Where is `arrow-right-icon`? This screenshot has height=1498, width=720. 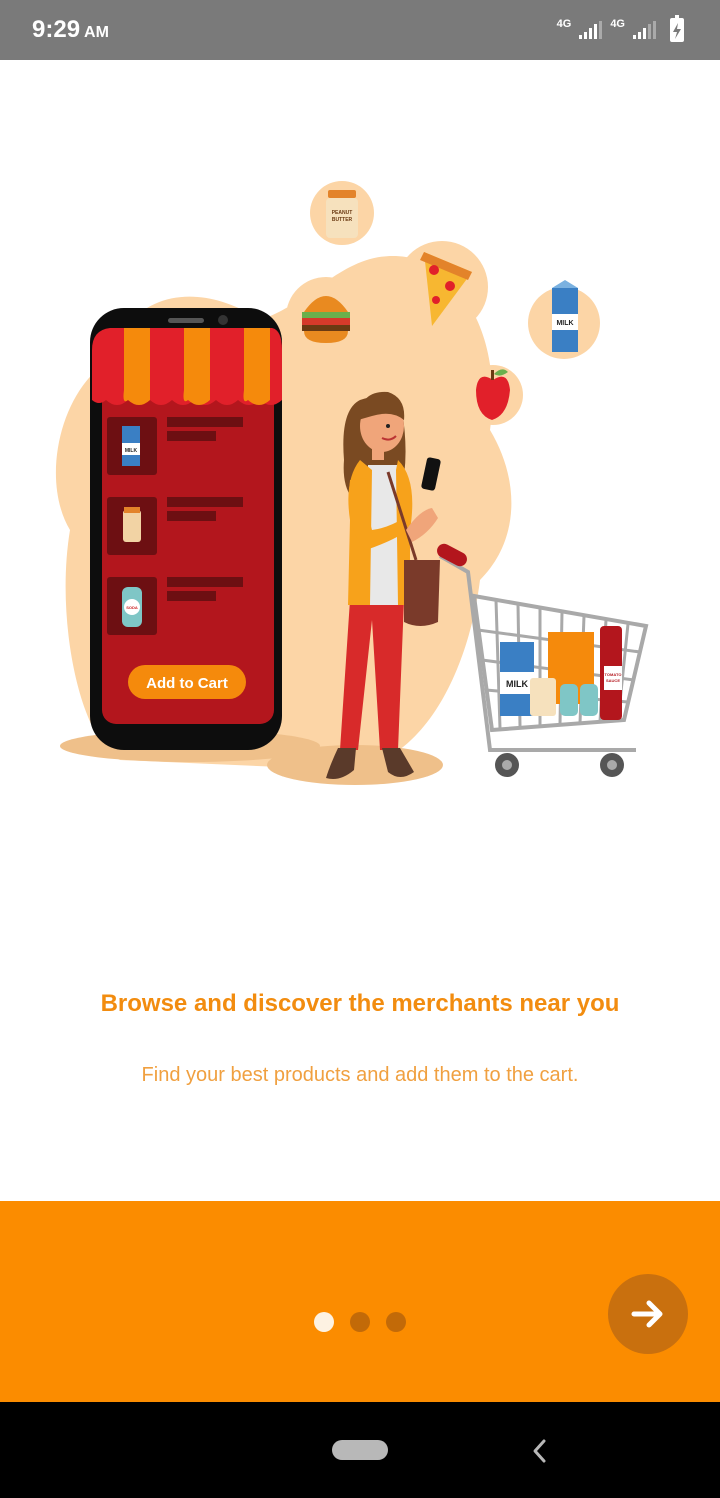
arrow-right-icon is located at coordinates (647, 1314).